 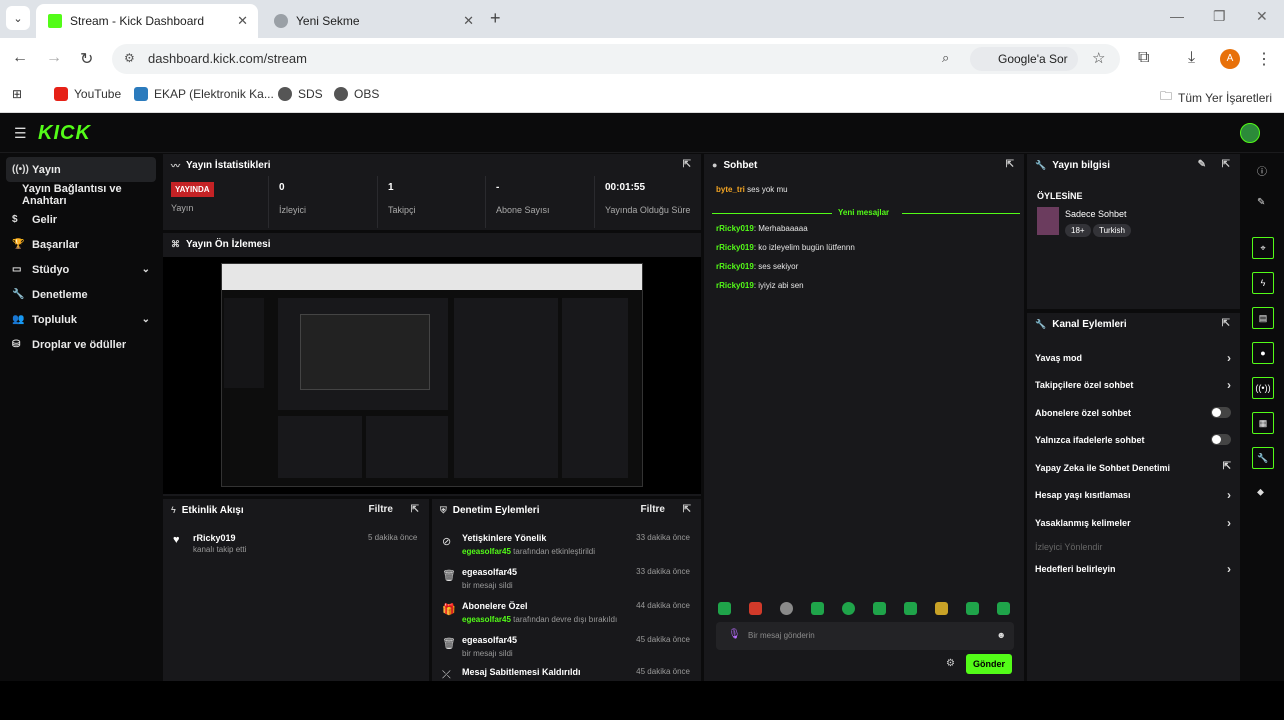 What do you see at coordinates (81, 219) in the screenshot?
I see `sidebar-item-revenue: $ Gelir` at bounding box center [81, 219].